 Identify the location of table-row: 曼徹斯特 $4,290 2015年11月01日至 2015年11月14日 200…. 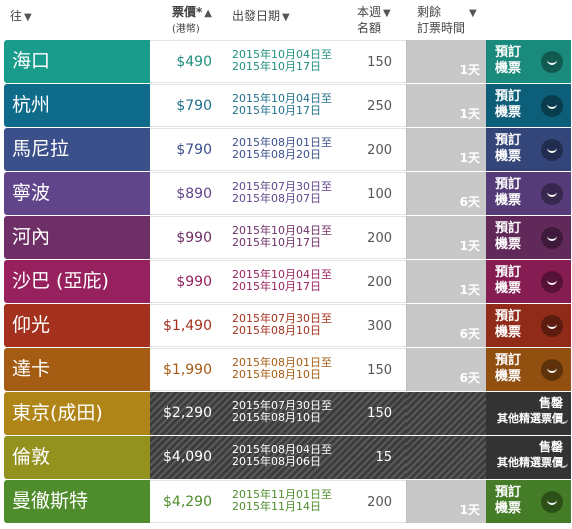
(287, 501).